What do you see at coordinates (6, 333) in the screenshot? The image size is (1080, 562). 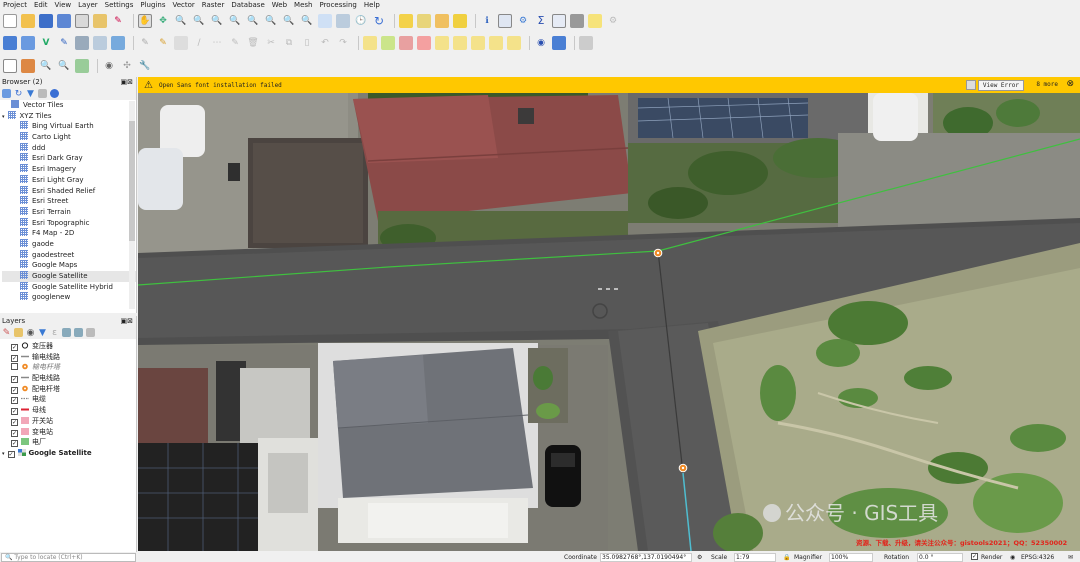 I see `layer-styling-icon: ✎` at bounding box center [6, 333].